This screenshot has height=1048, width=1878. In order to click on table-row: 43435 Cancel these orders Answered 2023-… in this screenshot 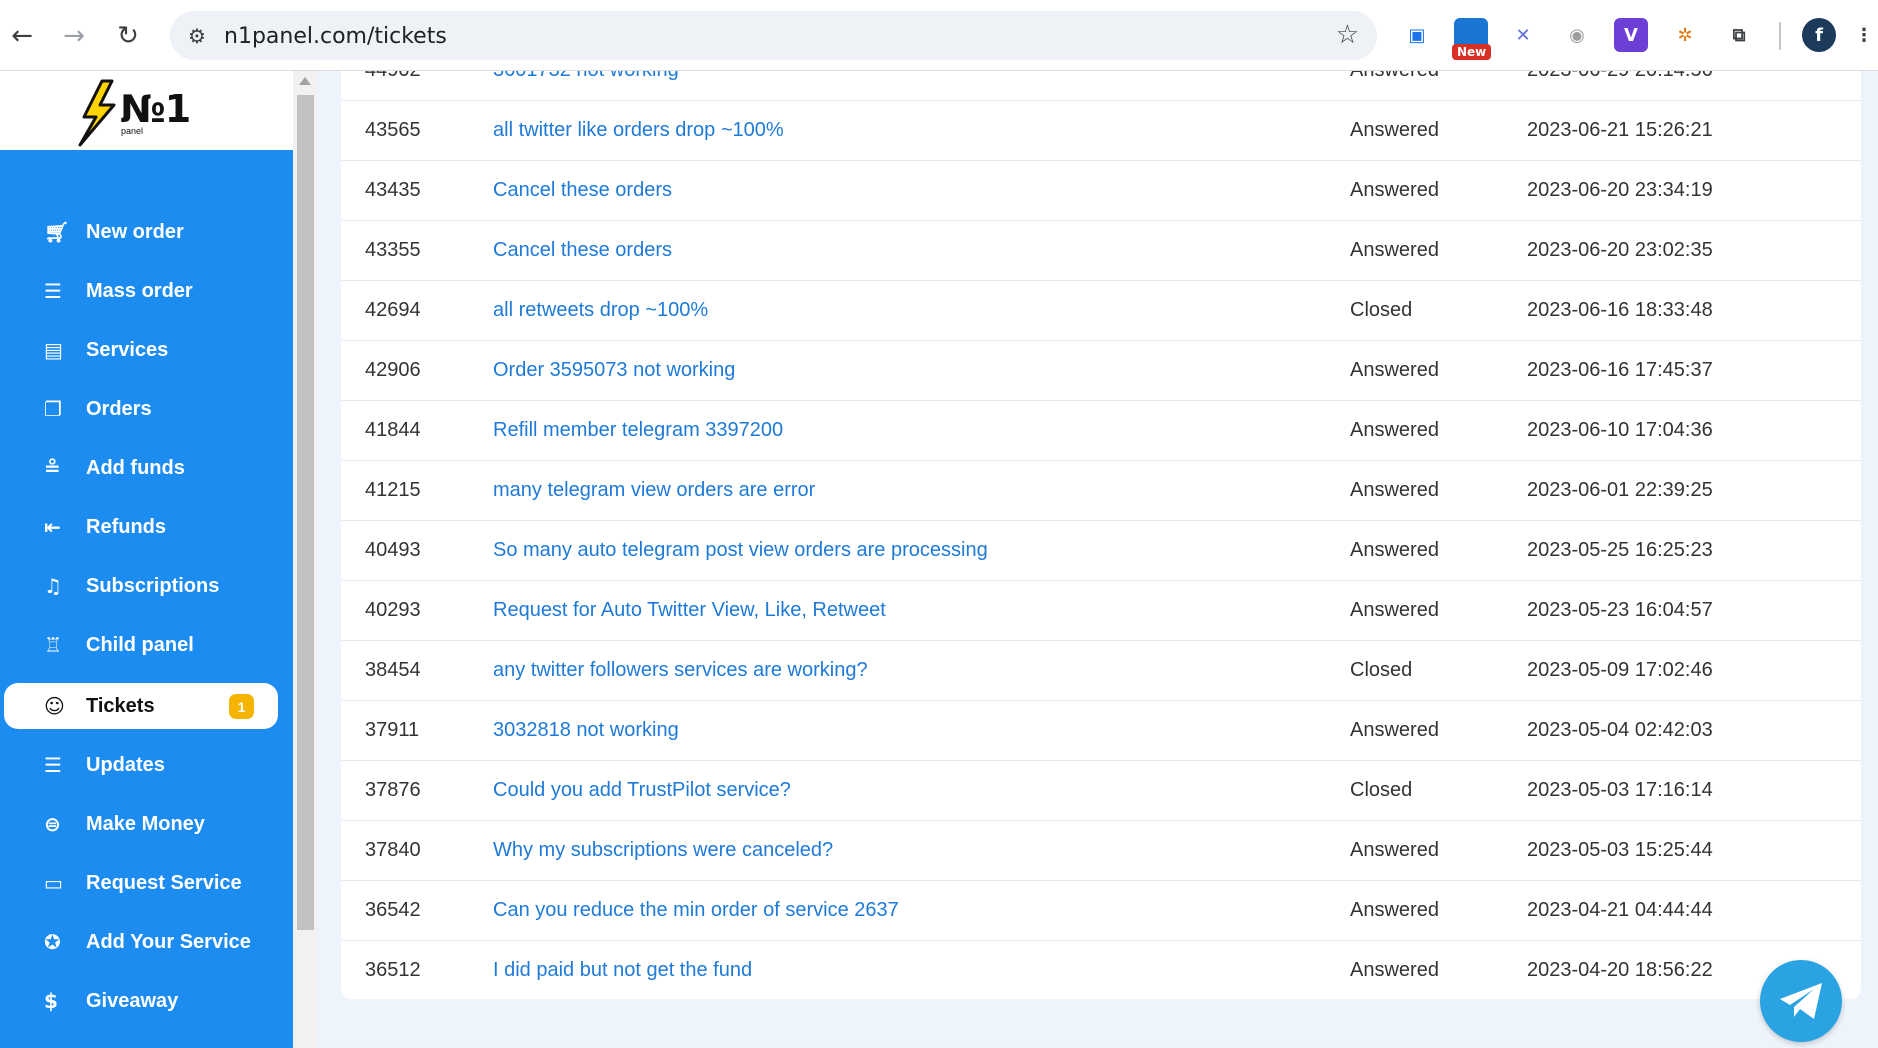, I will do `click(1101, 191)`.